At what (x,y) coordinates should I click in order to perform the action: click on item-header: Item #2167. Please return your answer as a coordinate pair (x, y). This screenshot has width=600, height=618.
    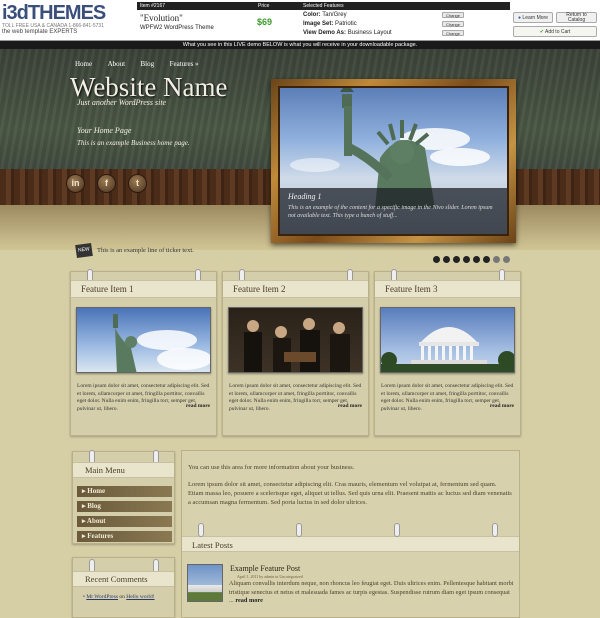
    Looking at the image, I should click on (196, 6).